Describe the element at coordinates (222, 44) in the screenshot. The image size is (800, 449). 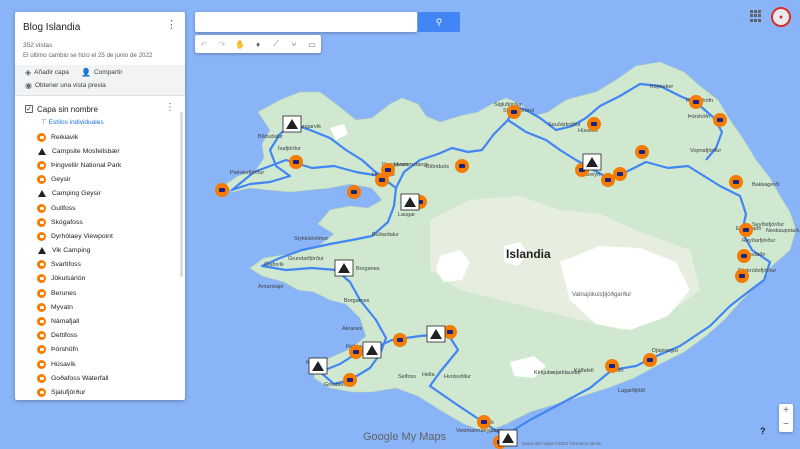
I see `redo-icon: ↷` at that location.